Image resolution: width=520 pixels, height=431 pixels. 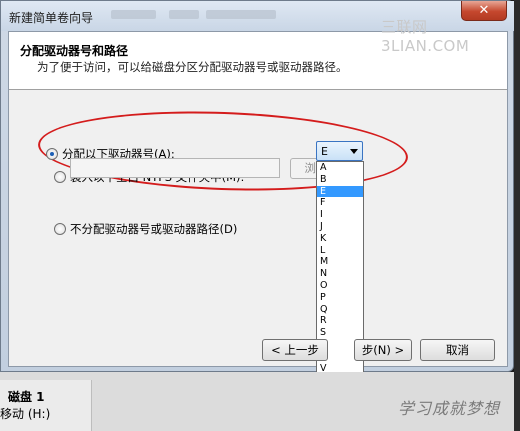 I want to click on chevron-down-icon, so click(x=354, y=151).